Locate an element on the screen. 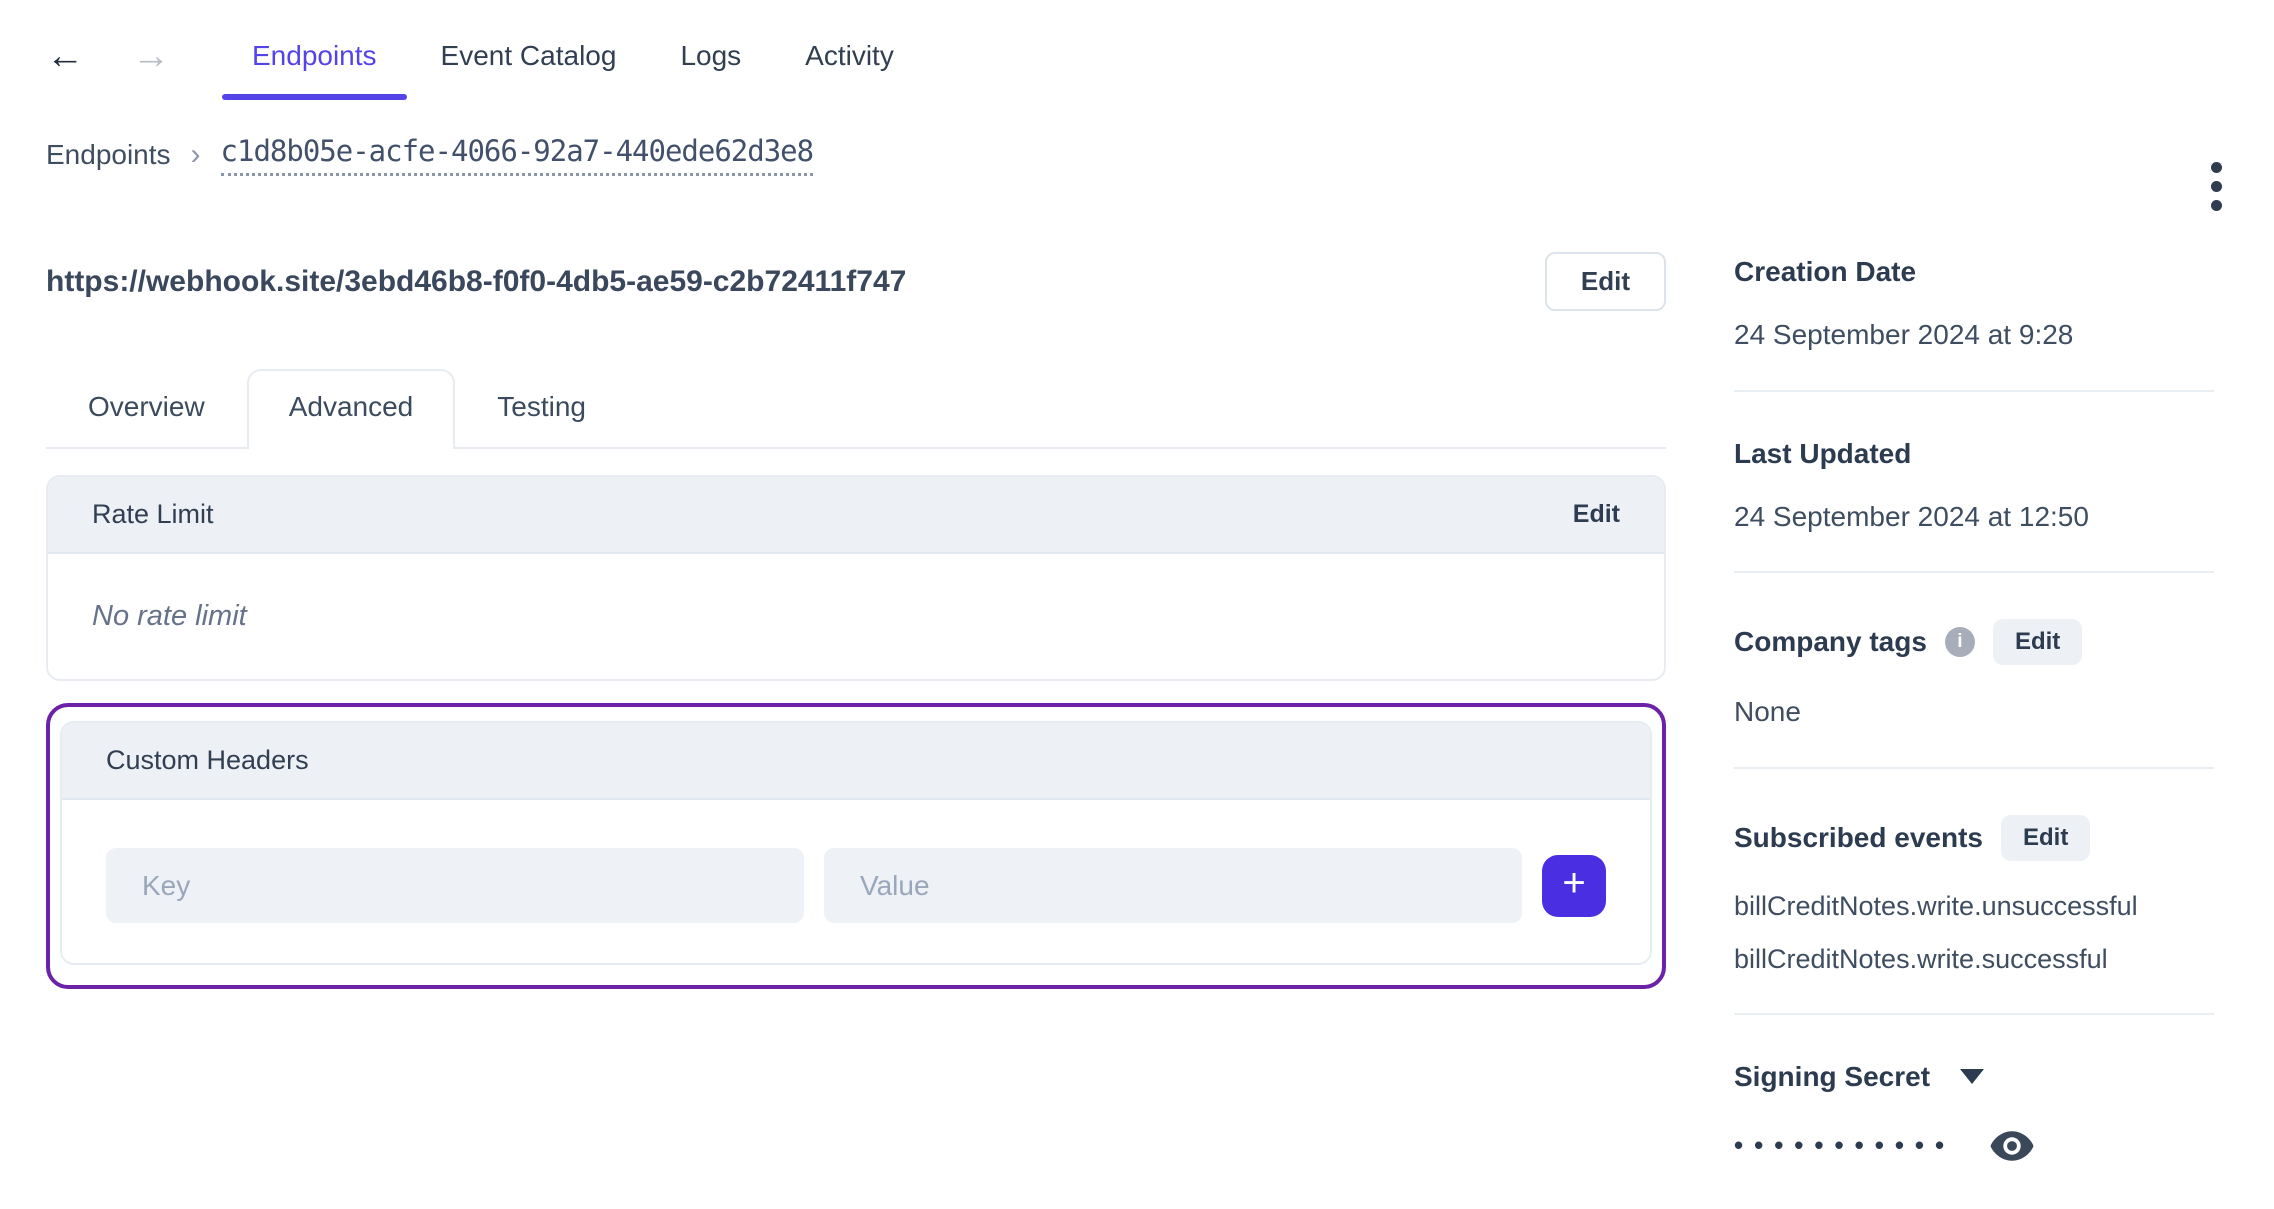  company-tags-value: None is located at coordinates (1767, 712).